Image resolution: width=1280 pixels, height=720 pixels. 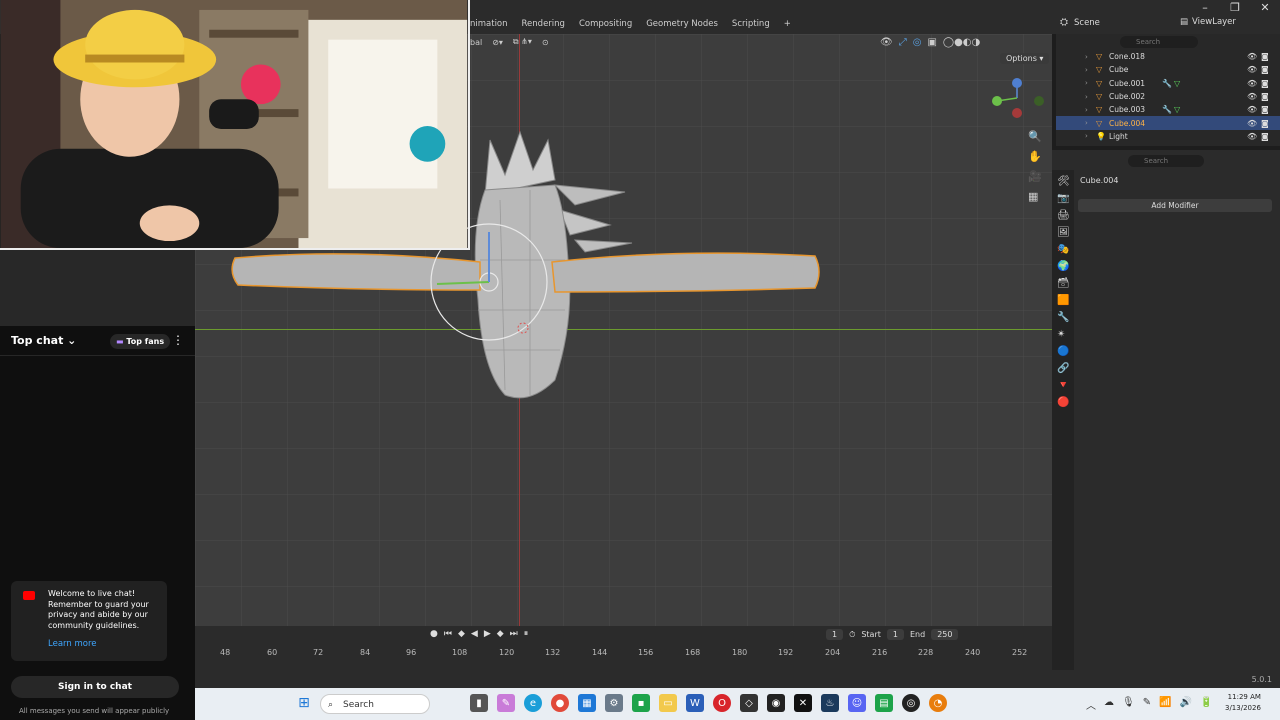 I want to click on tool-tab-icon: 🛠, so click(x=1063, y=181).